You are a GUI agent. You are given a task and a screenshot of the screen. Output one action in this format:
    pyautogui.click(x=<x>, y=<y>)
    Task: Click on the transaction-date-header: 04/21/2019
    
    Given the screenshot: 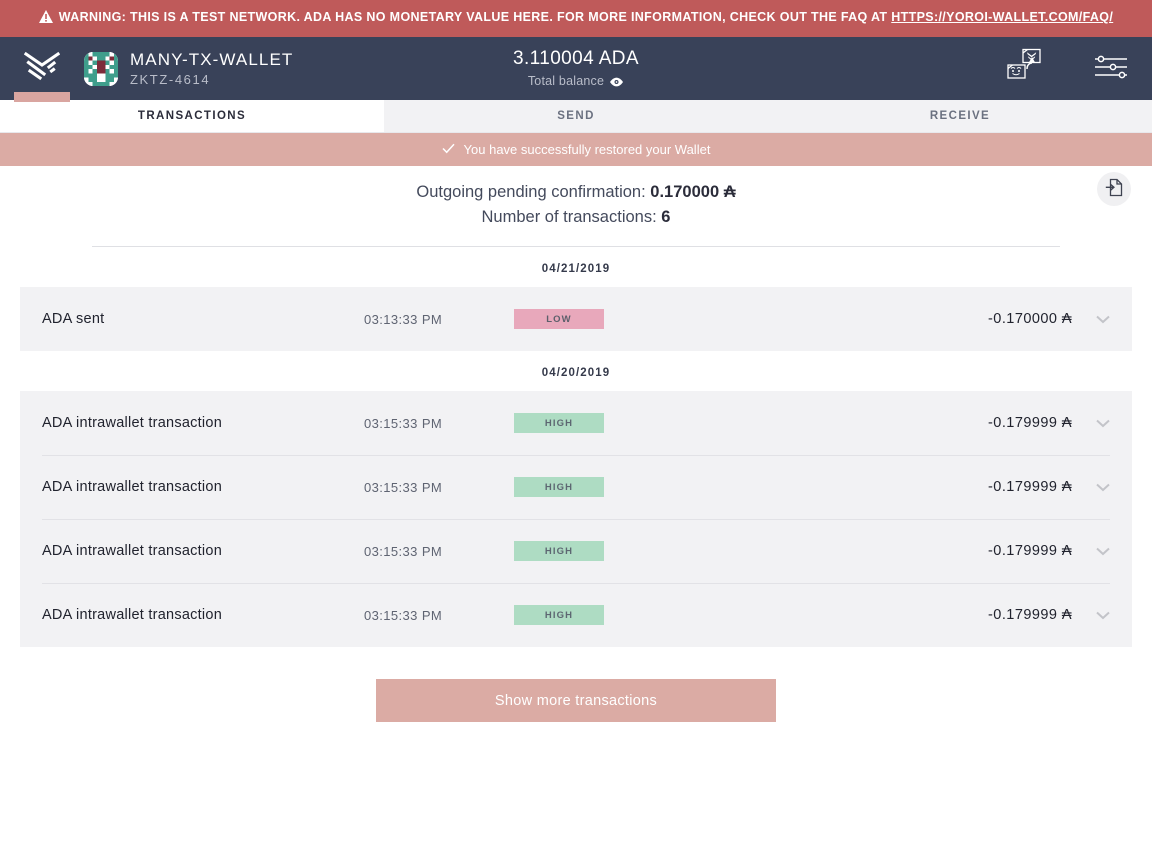 What is the action you would take?
    pyautogui.click(x=576, y=269)
    